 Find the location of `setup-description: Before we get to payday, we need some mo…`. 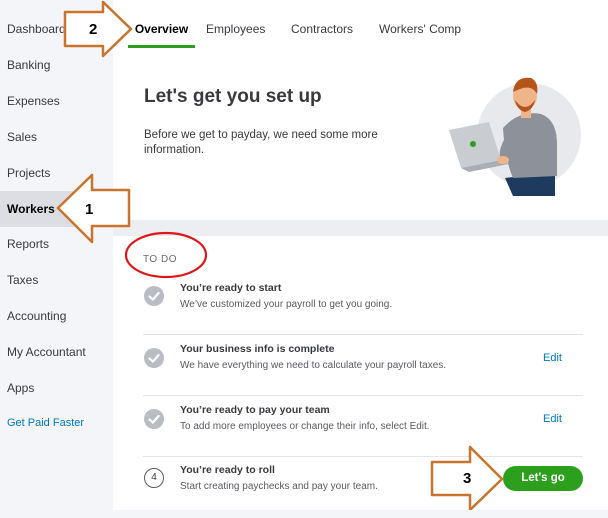

setup-description: Before we get to payday, we need some mo… is located at coordinates (261, 142).